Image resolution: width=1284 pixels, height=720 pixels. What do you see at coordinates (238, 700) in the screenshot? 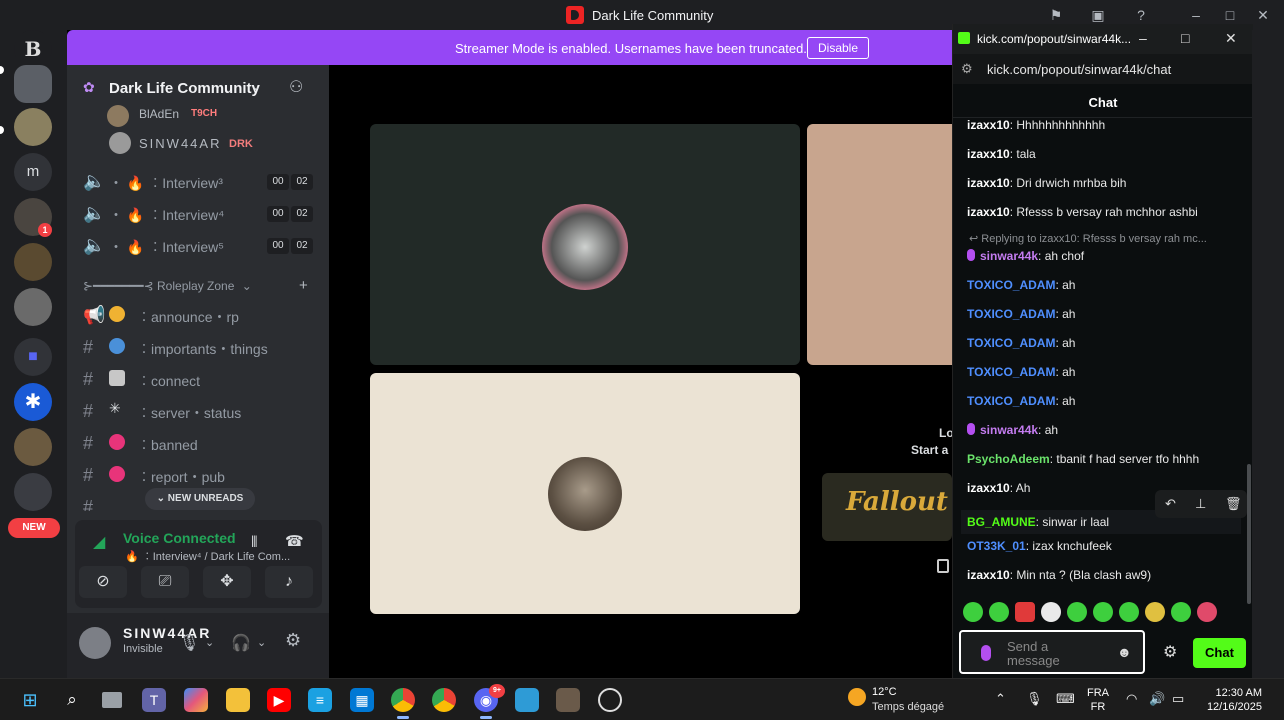
I see `file-explorer-icon` at bounding box center [238, 700].